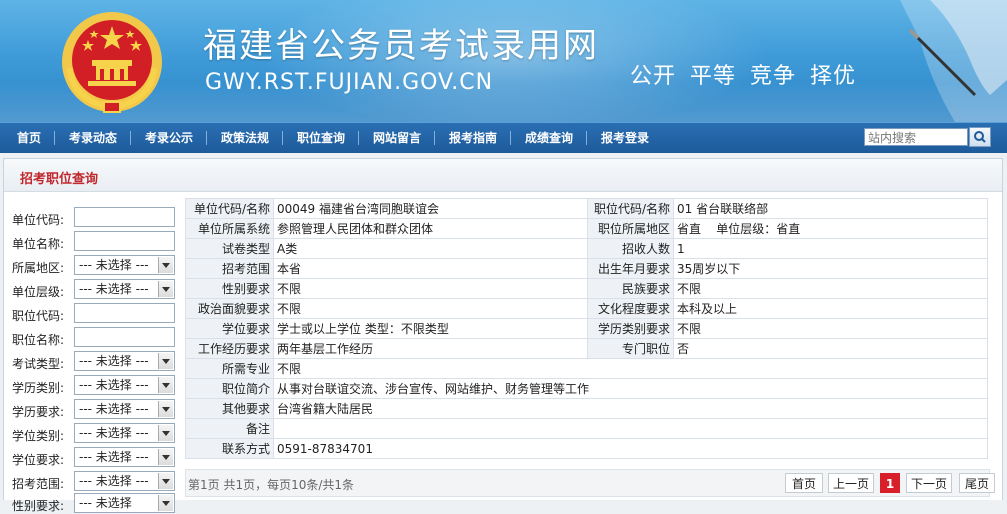 The height and width of the screenshot is (514, 1007). What do you see at coordinates (38, 364) in the screenshot?
I see `filter-label-exam-type: 考试类型:` at bounding box center [38, 364].